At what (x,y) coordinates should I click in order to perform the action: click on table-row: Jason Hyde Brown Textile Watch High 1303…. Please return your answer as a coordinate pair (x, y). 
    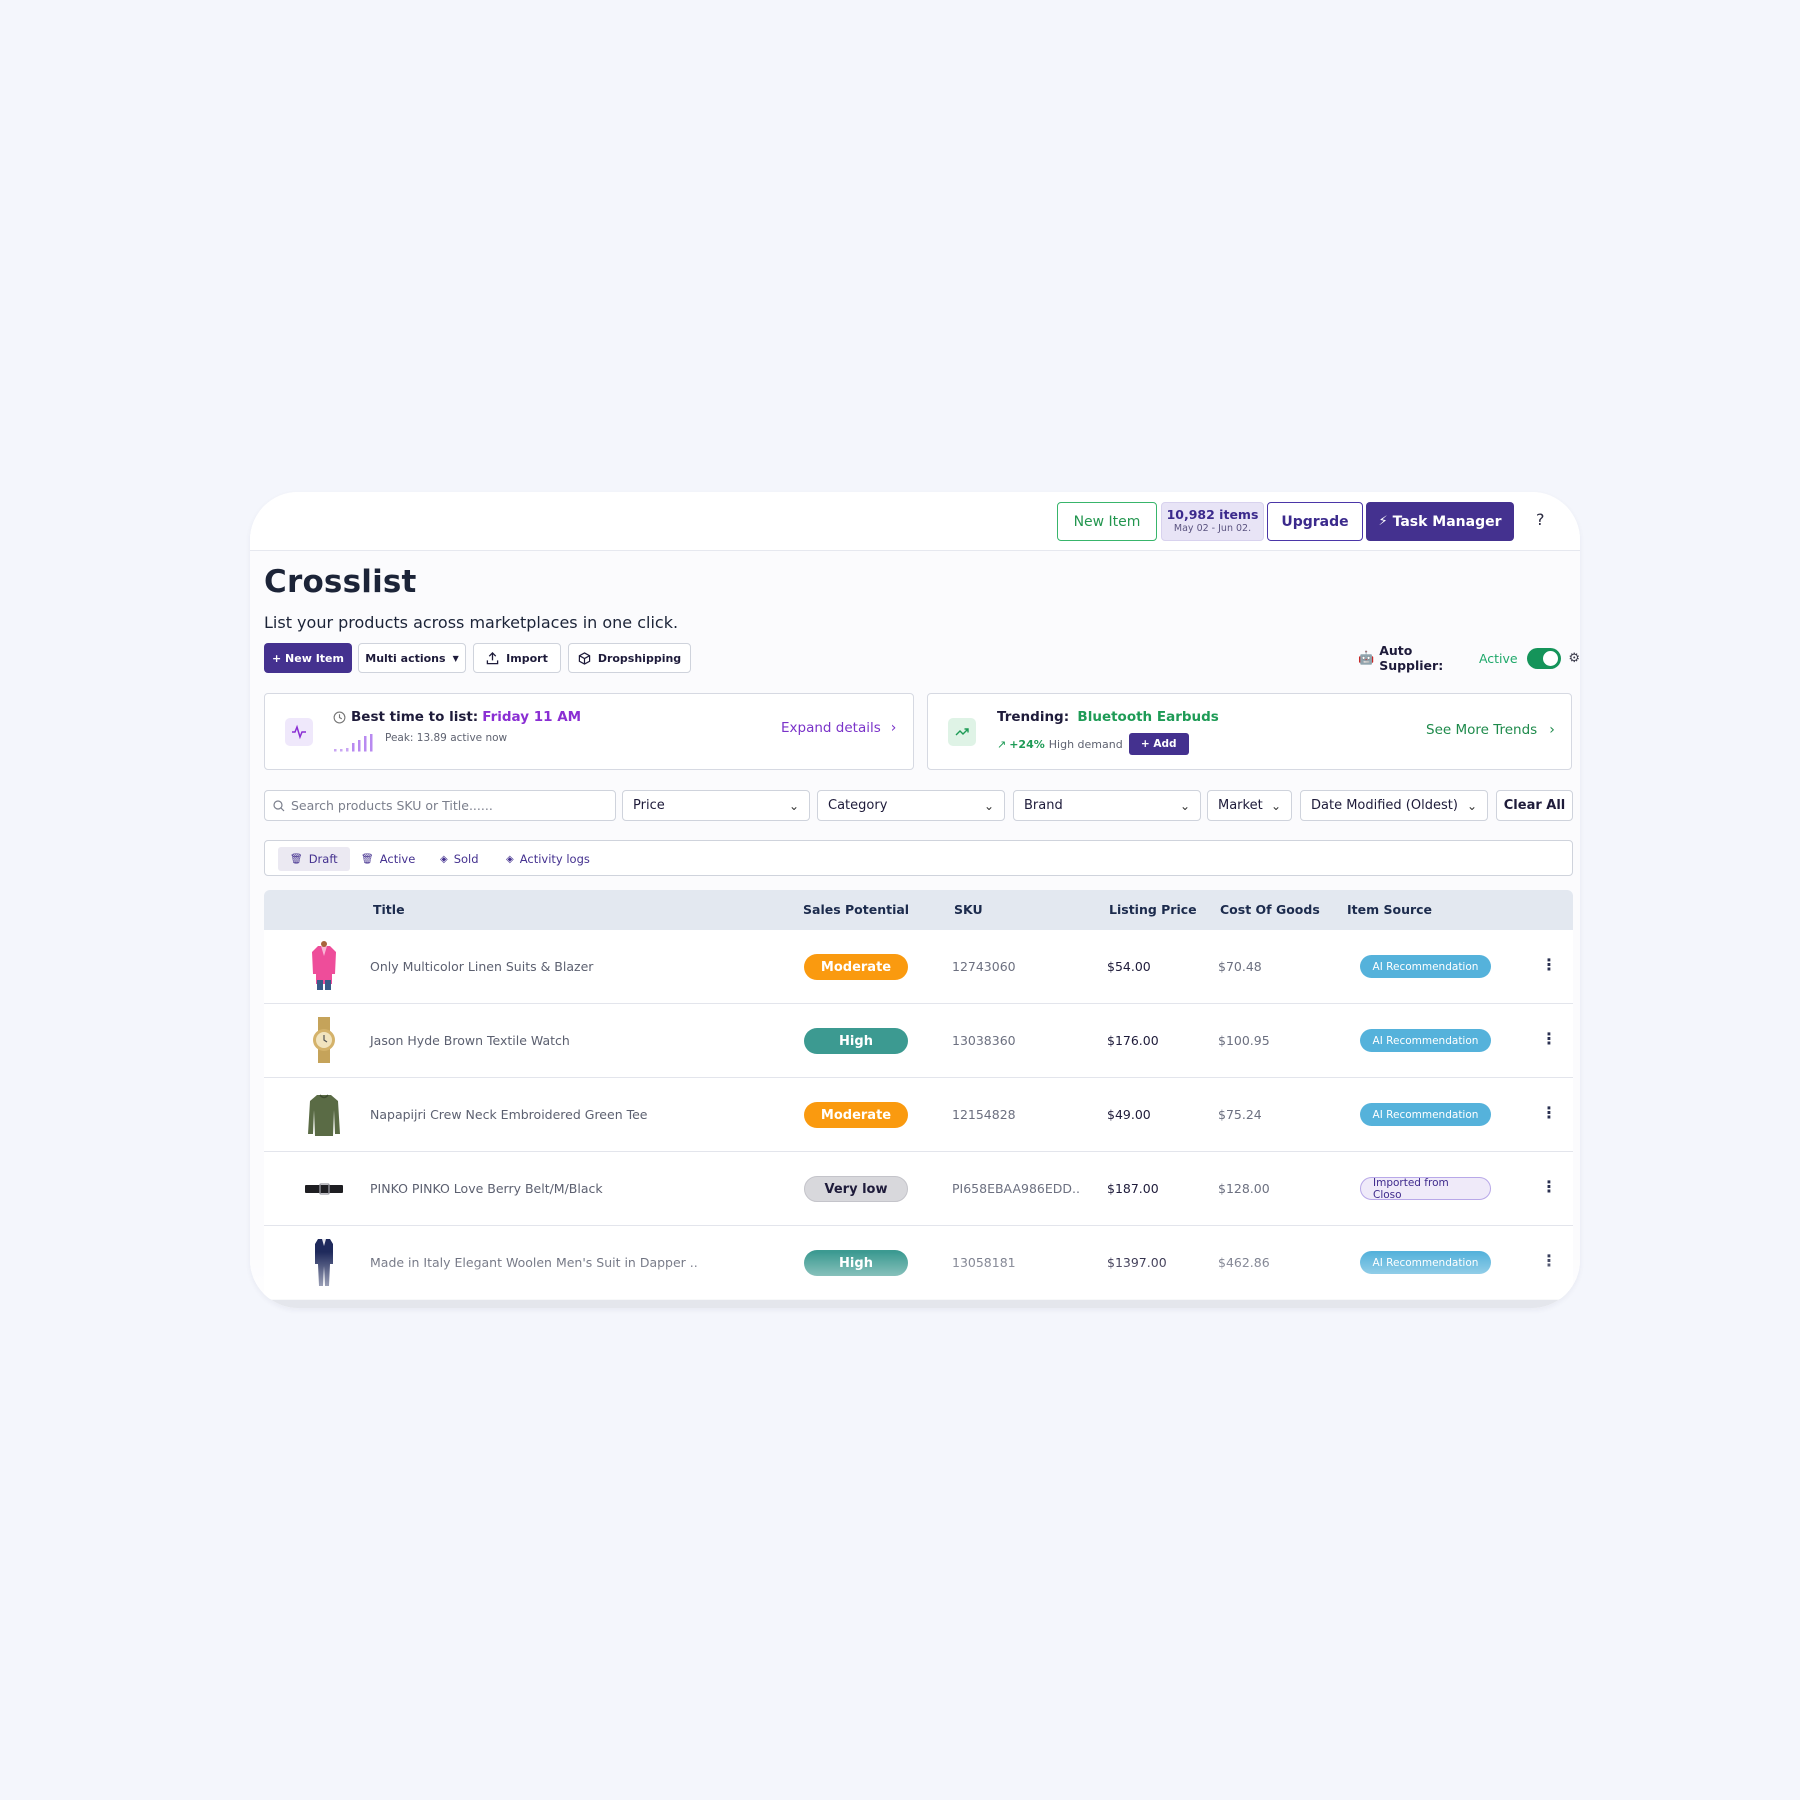
    Looking at the image, I should click on (918, 1041).